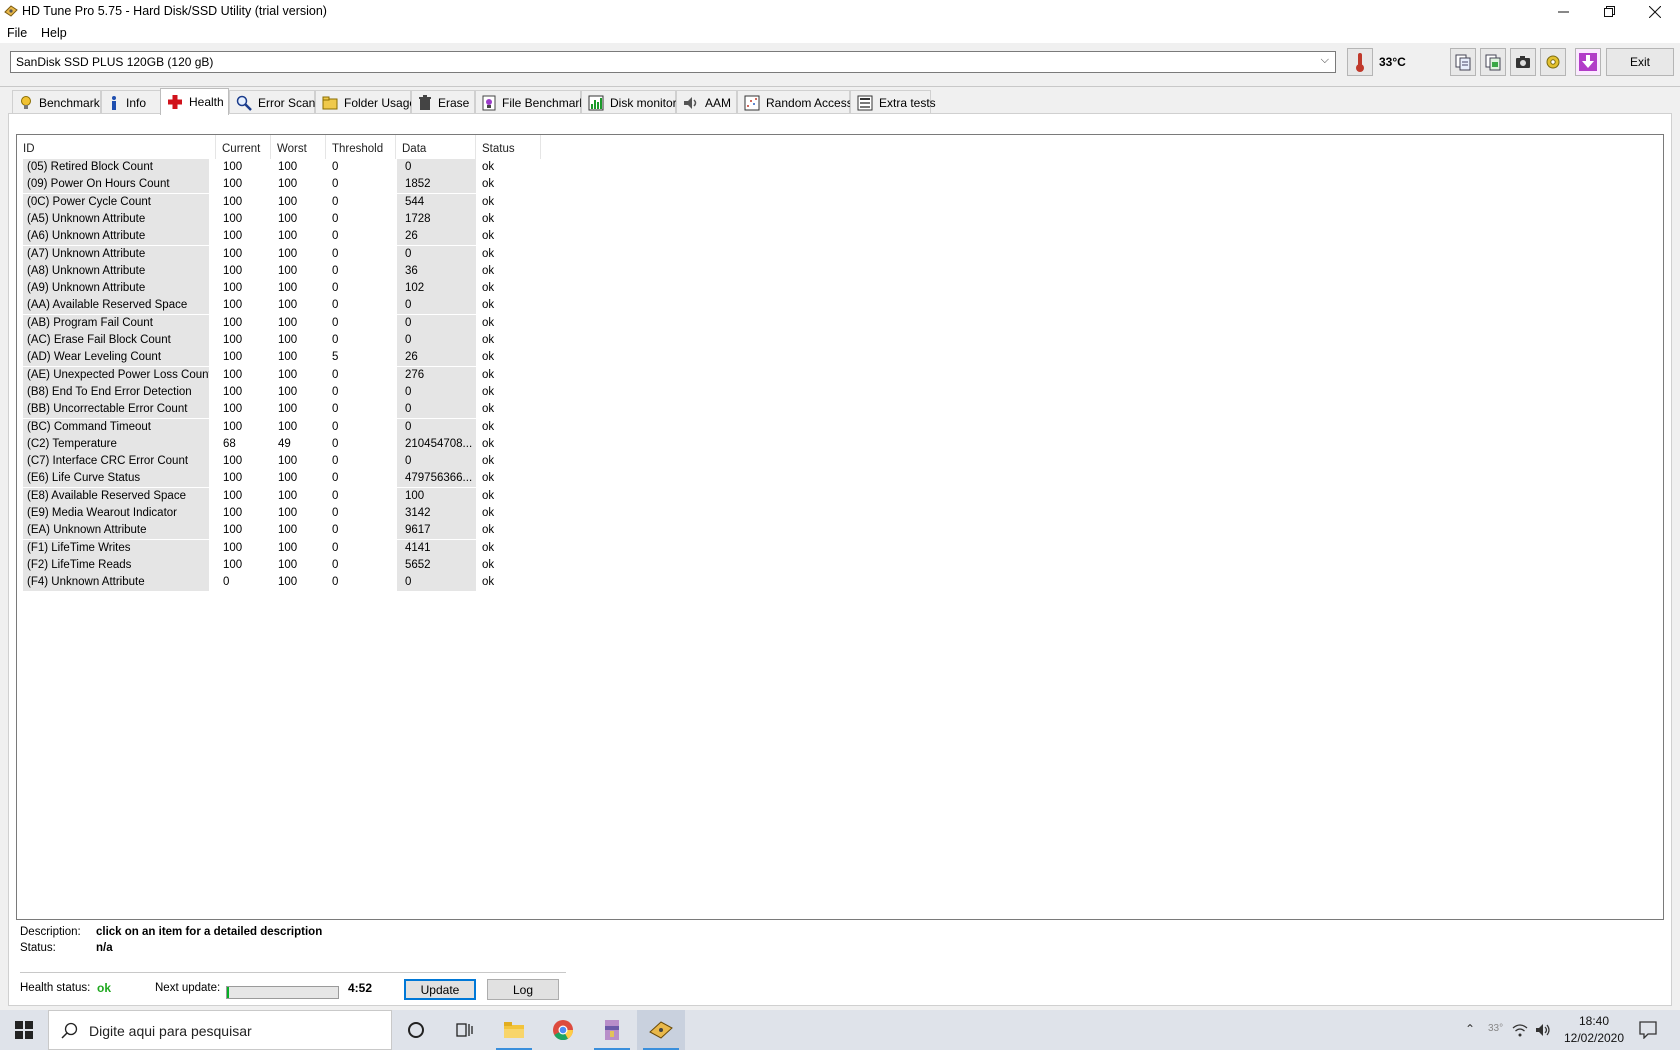 The image size is (1680, 1050). Describe the element at coordinates (1463, 62) in the screenshot. I see `copy-text-button` at that location.